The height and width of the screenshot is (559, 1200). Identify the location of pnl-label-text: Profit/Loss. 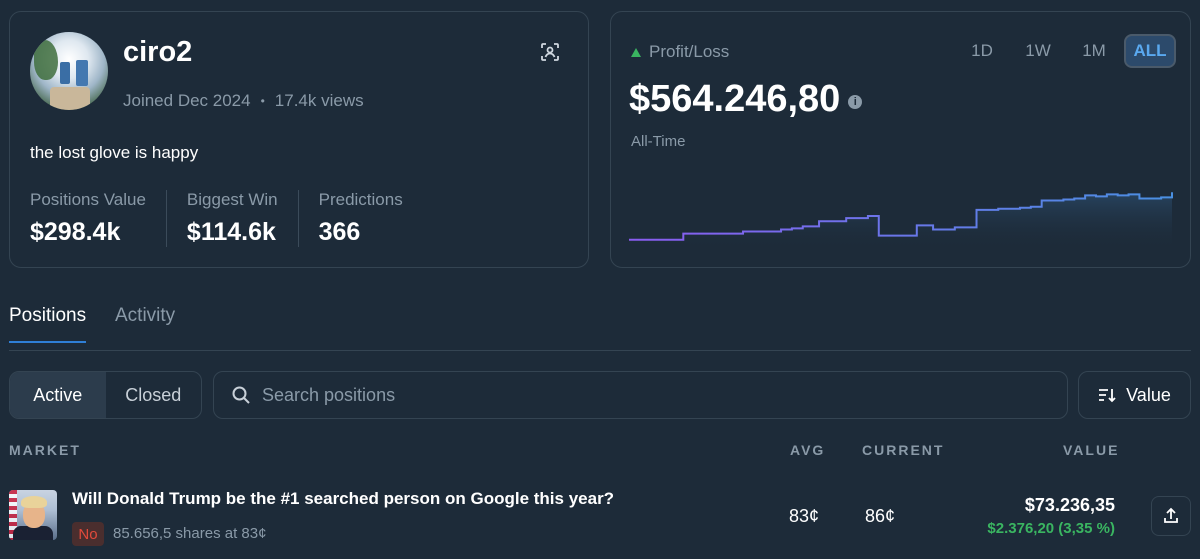
(689, 51).